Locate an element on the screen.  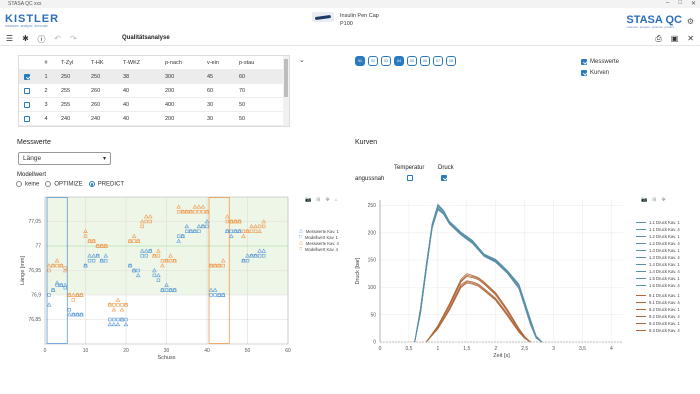
legend-item: □ Modellwert Kav. 4 is located at coordinates (319, 249).